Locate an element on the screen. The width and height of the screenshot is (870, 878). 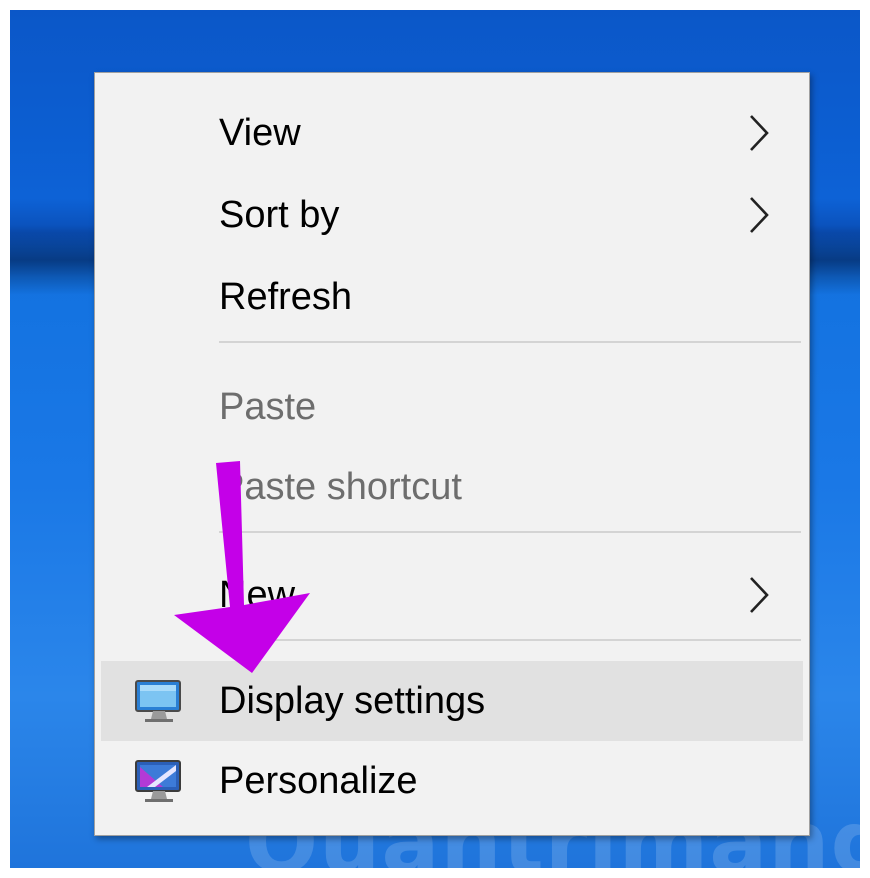
menu-item-paste-shortcut: Paste shortcut is located at coordinates (452, 487).